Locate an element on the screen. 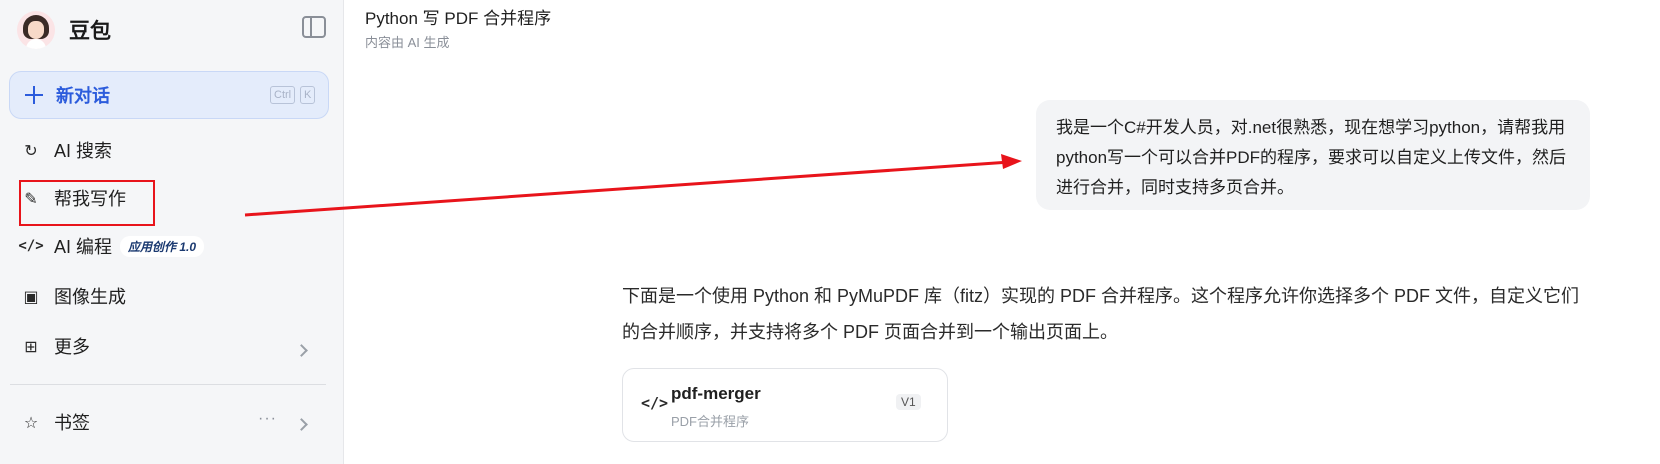 The width and height of the screenshot is (1660, 464). sidebar-item-ai-coding: </> AI 编程 应用创作 1.0 is located at coordinates (111, 246).